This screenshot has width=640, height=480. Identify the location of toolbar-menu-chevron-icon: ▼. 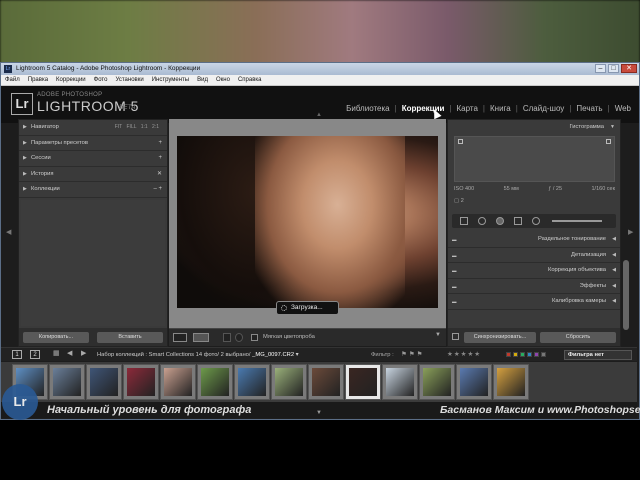
(438, 335).